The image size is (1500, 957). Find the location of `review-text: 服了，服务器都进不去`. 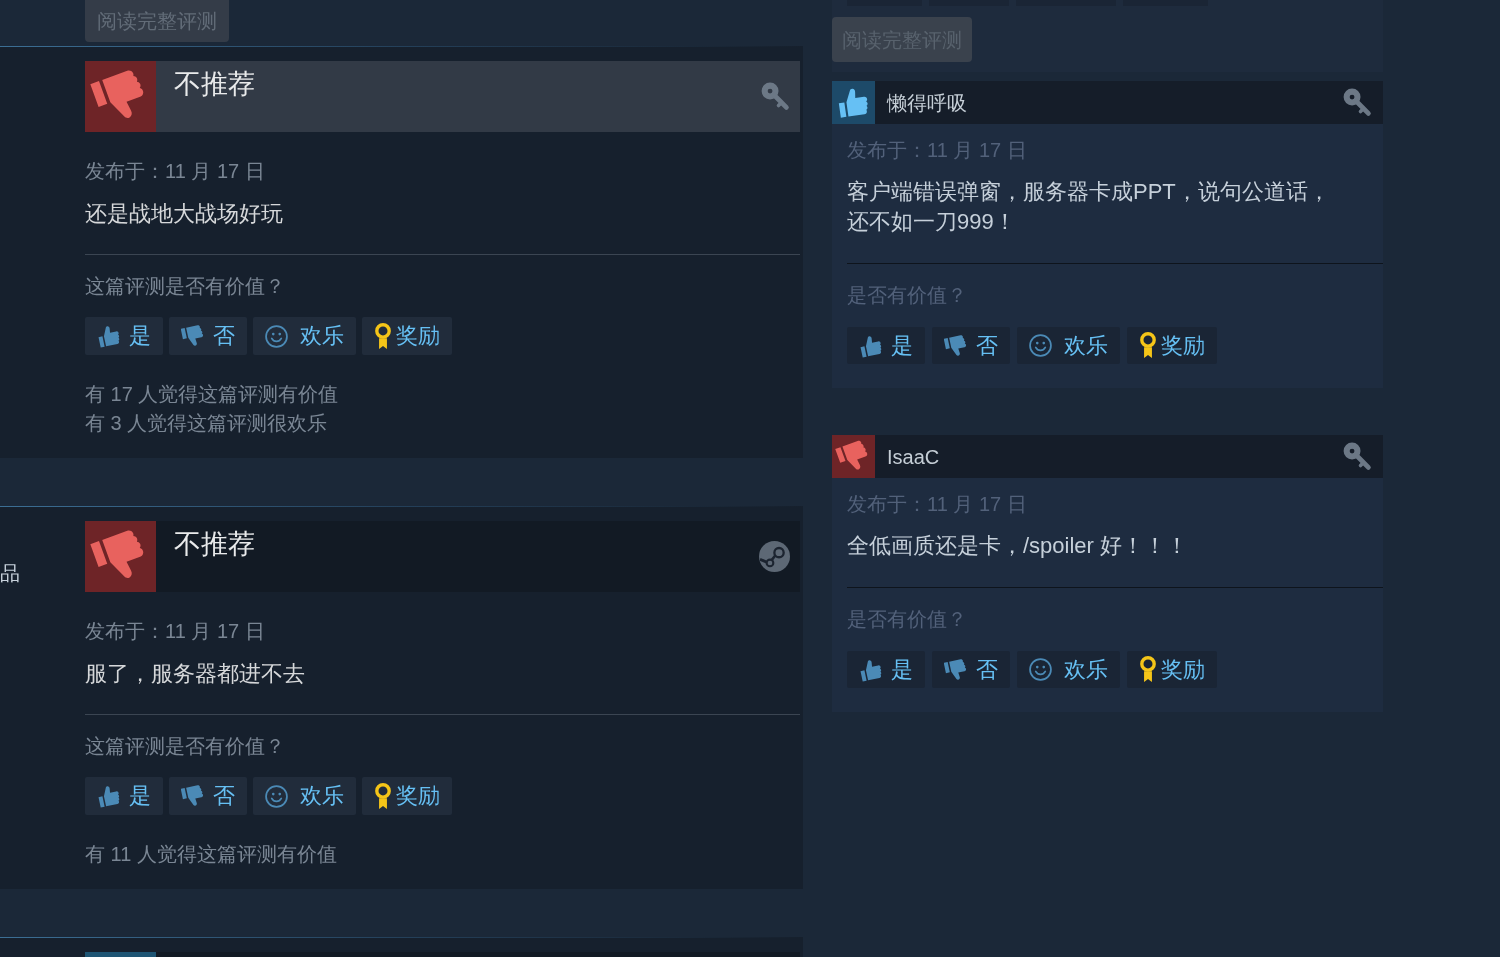

review-text: 服了，服务器都进不去 is located at coordinates (195, 674).